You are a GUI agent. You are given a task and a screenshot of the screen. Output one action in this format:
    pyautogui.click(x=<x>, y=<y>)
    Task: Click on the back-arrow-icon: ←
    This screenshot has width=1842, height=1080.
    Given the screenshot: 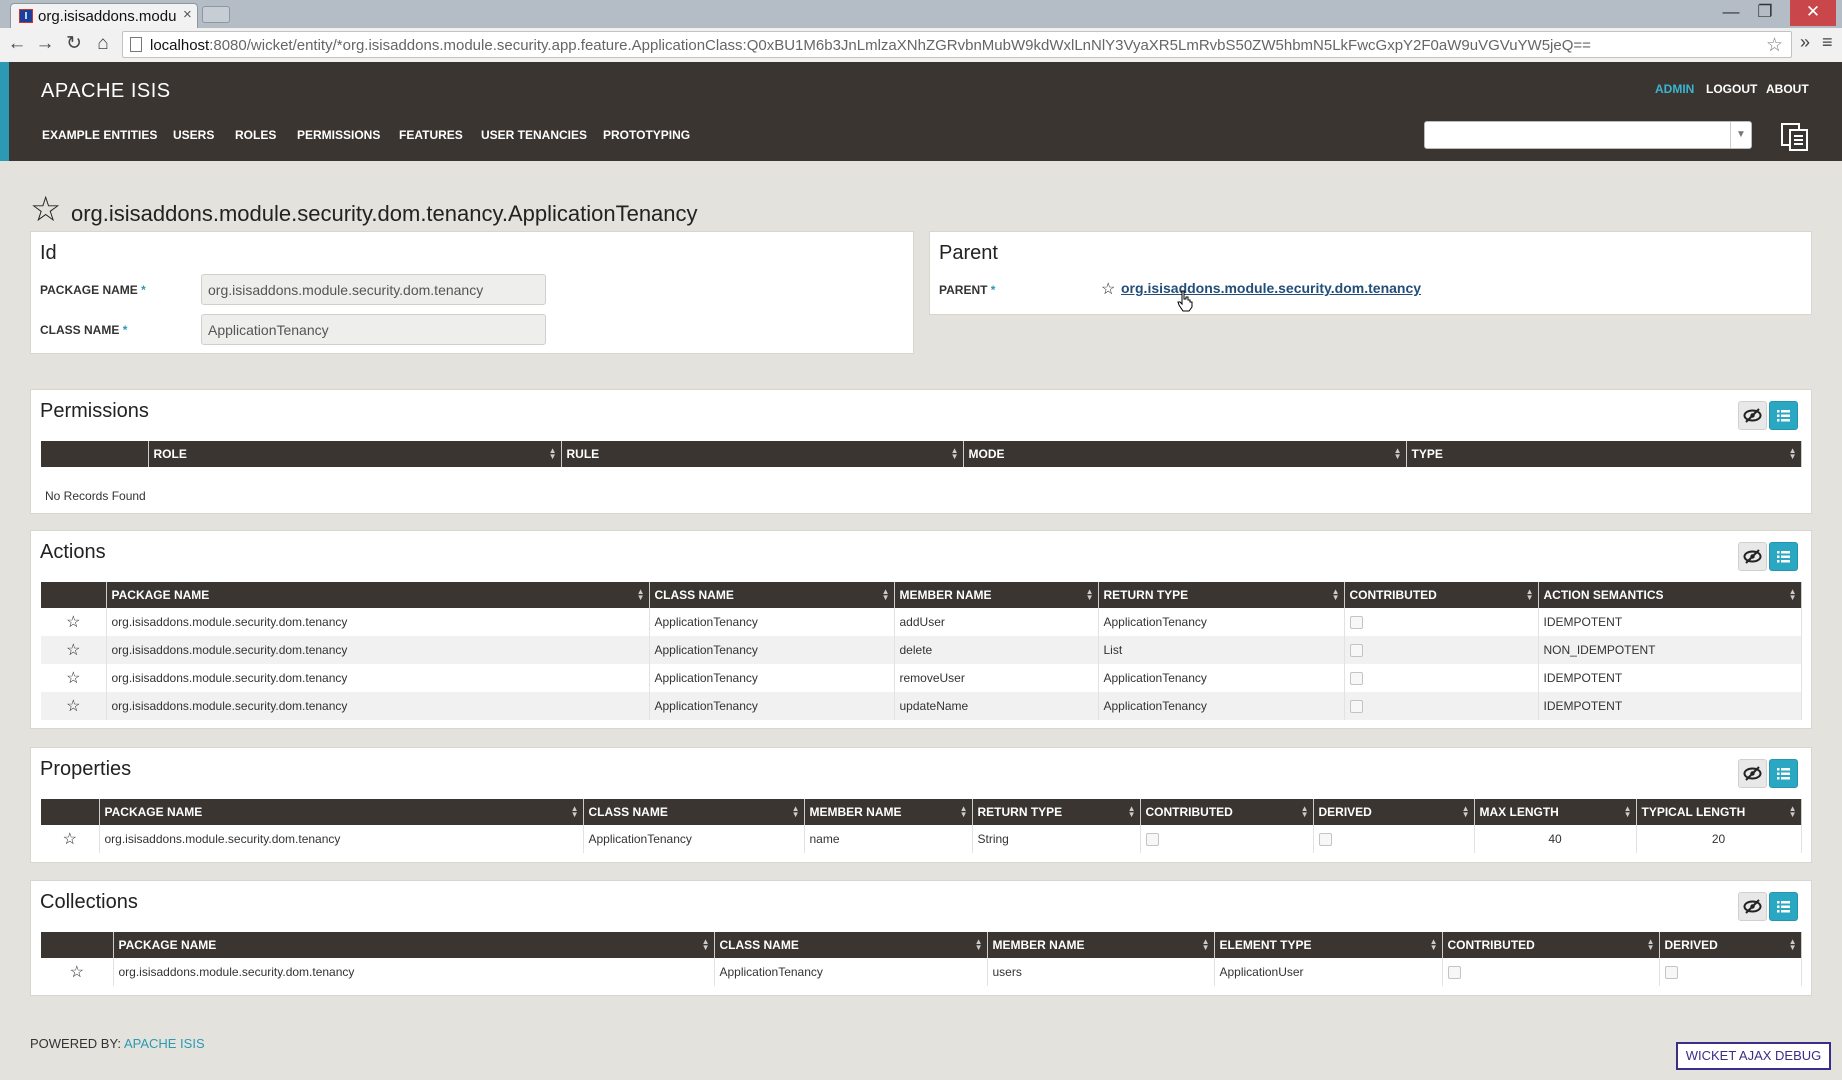 What is the action you would take?
    pyautogui.click(x=17, y=44)
    